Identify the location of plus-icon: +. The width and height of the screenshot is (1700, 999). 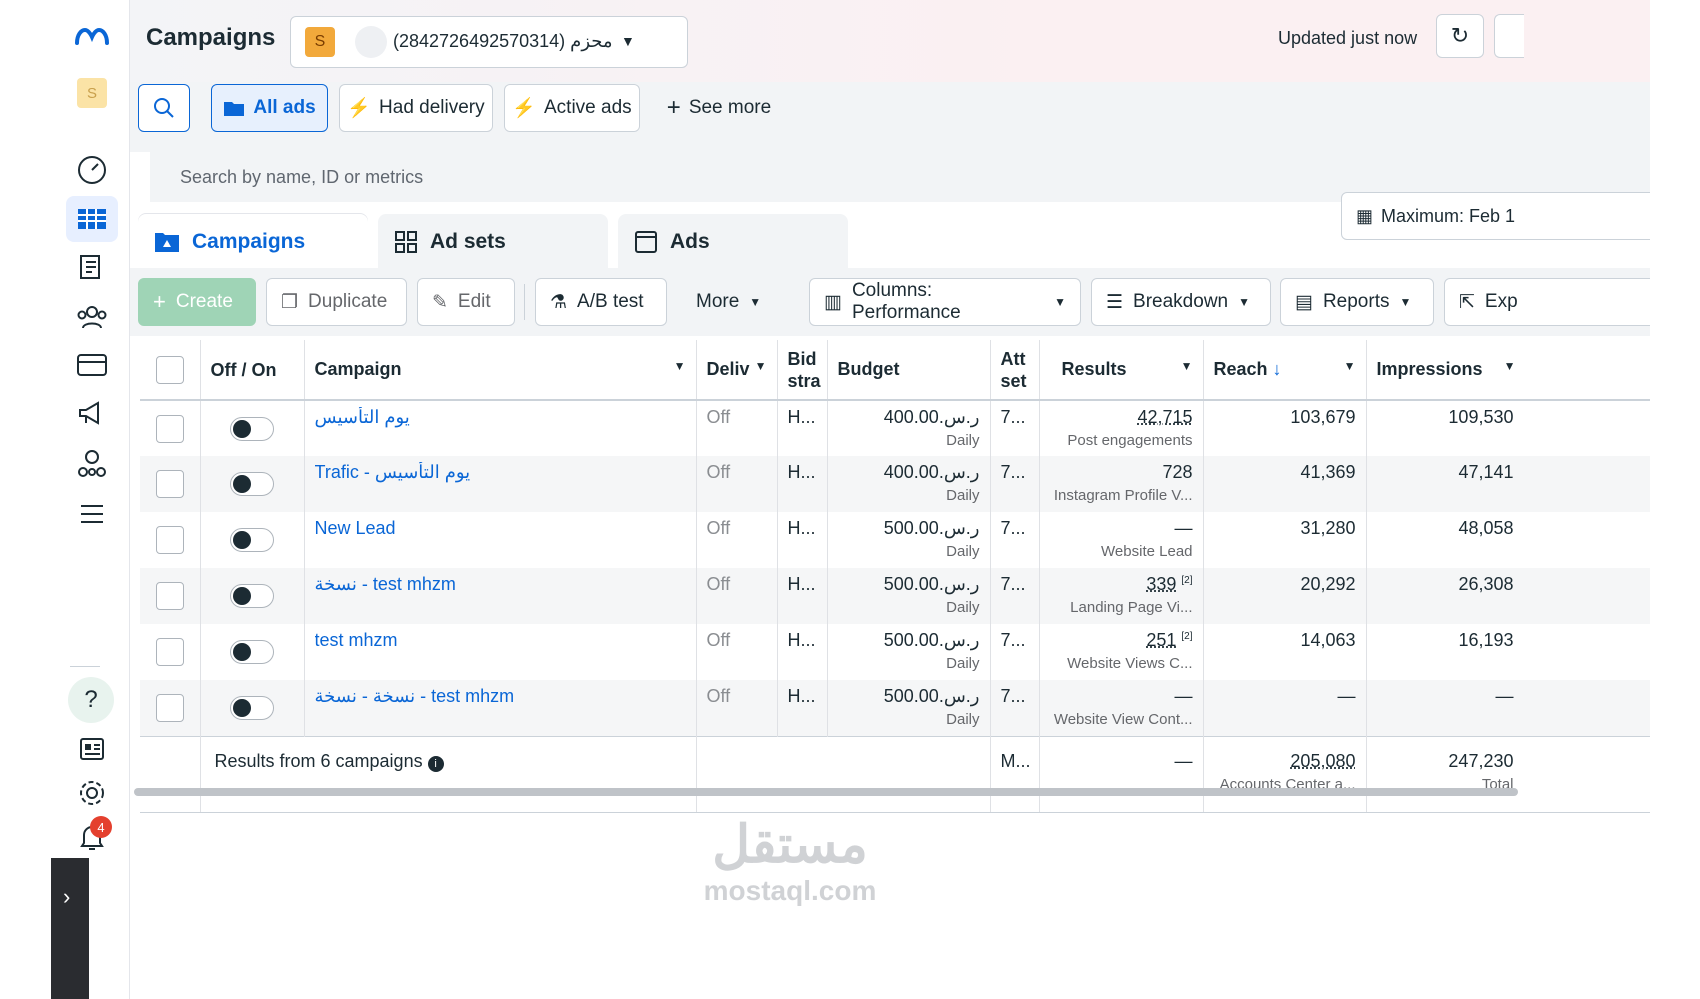
(673, 107).